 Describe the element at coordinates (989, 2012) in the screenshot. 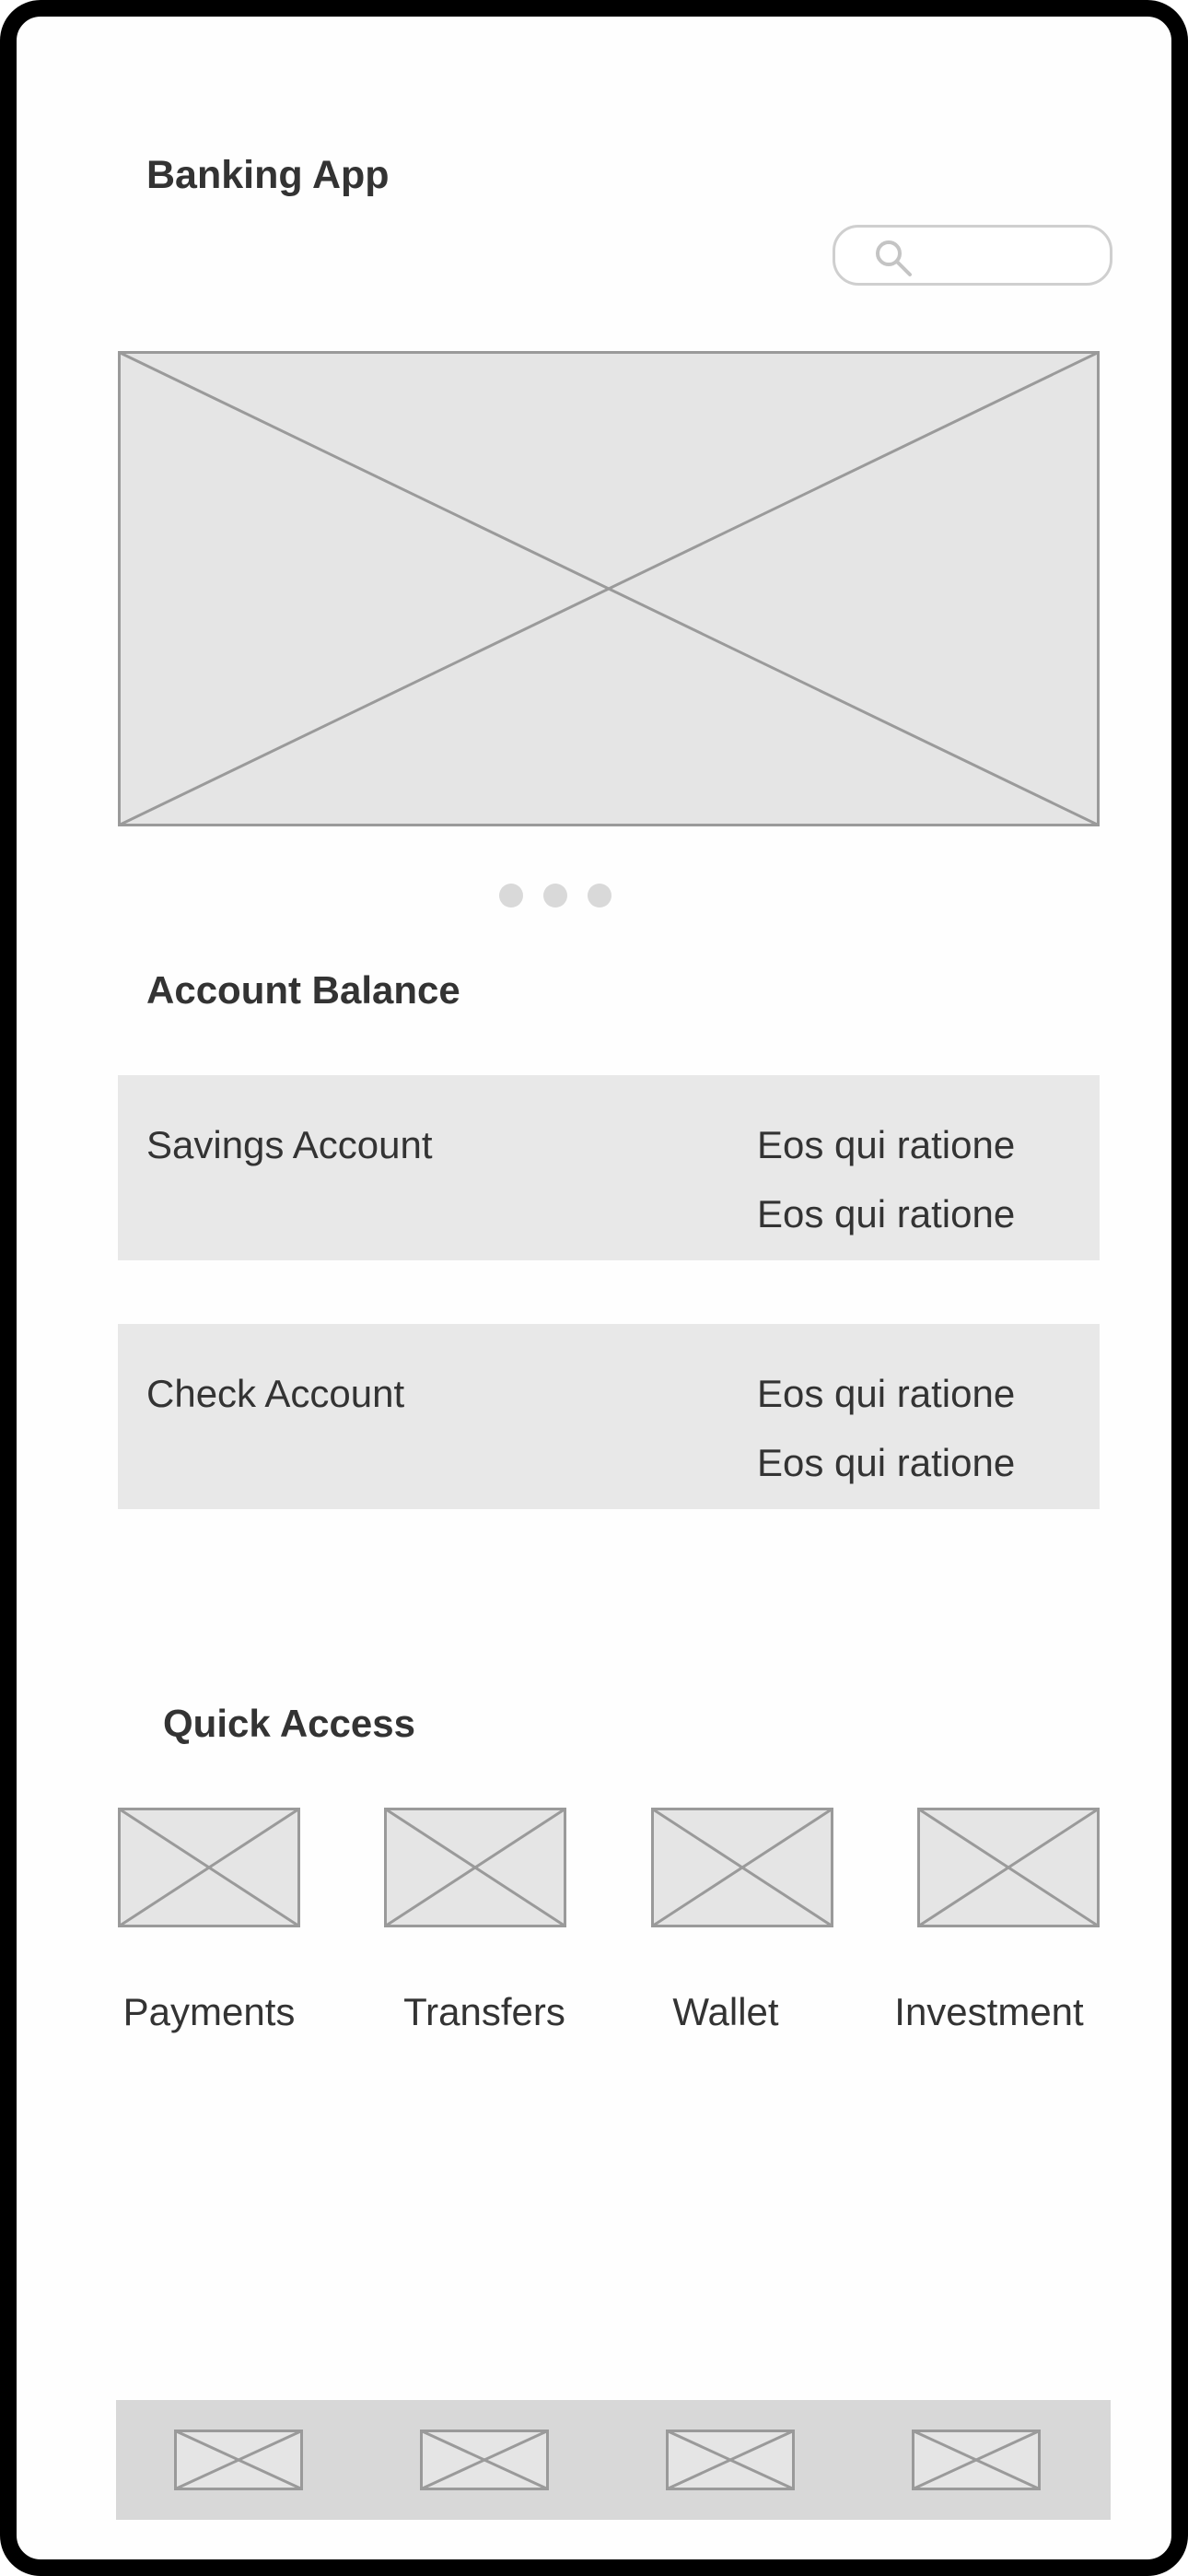

I see `investment-label: Investment` at that location.